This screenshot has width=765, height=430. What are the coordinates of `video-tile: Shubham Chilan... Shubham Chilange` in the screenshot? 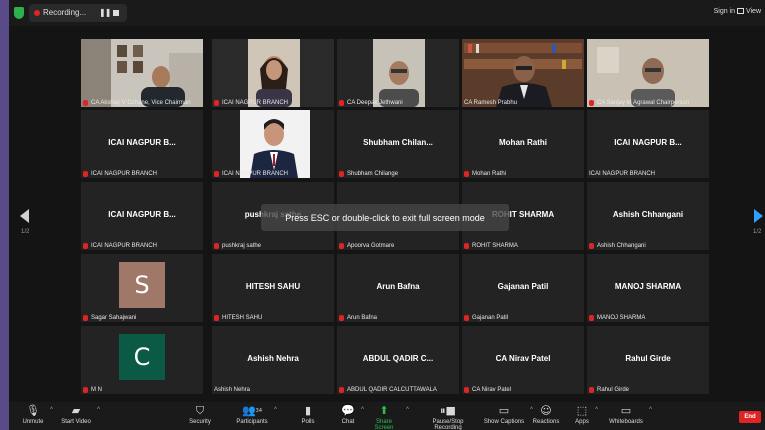 It's located at (398, 144).